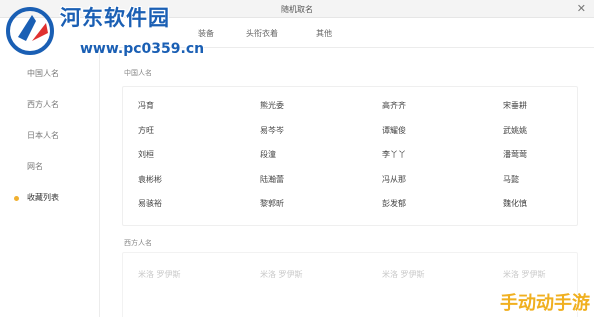 The height and width of the screenshot is (317, 594). I want to click on name-item: 冯从那, so click(394, 179).